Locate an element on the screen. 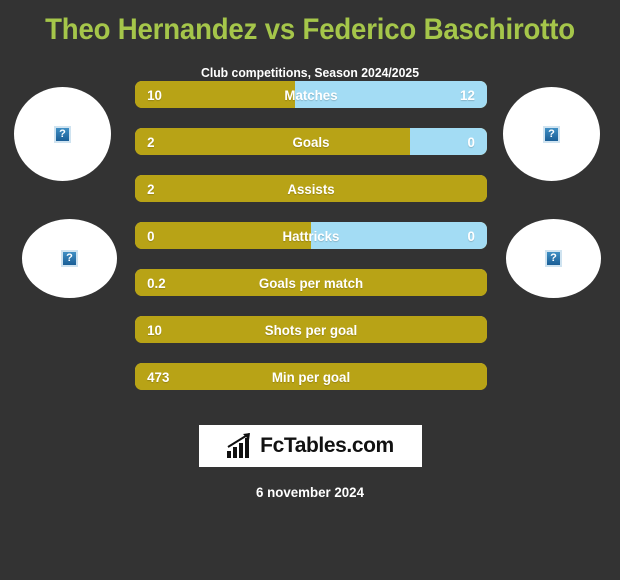 The width and height of the screenshot is (620, 580). stat-left-value: 473 is located at coordinates (158, 376).